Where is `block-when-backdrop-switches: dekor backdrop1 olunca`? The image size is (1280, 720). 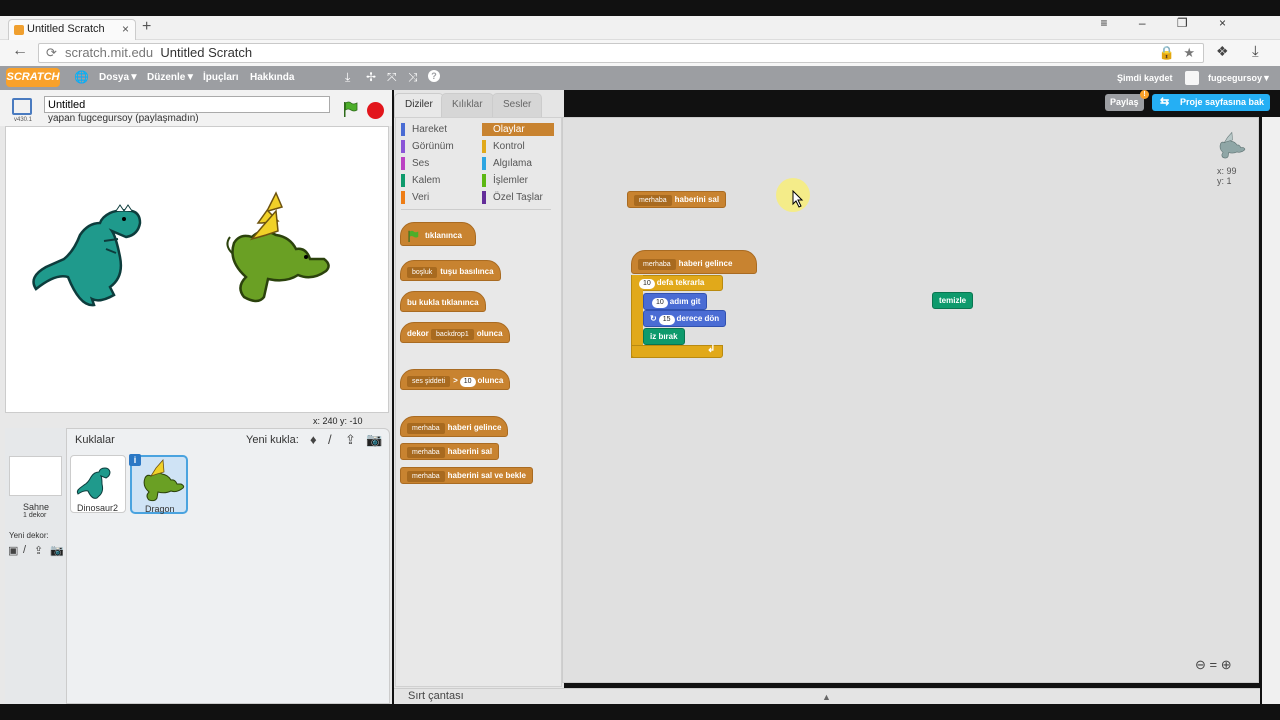
block-when-backdrop-switches: dekor backdrop1 olunca is located at coordinates (455, 332).